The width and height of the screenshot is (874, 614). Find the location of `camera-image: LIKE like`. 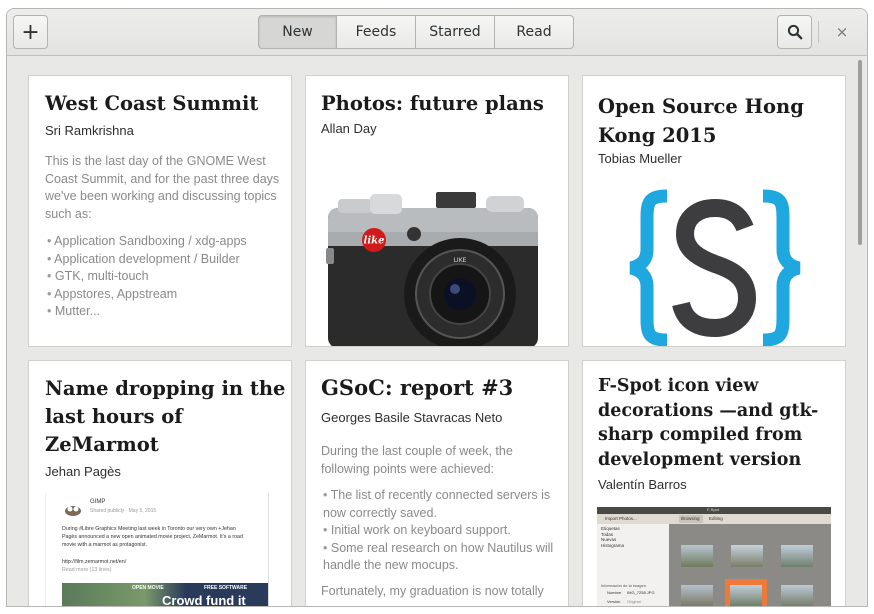

camera-image: LIKE like is located at coordinates (432, 269).